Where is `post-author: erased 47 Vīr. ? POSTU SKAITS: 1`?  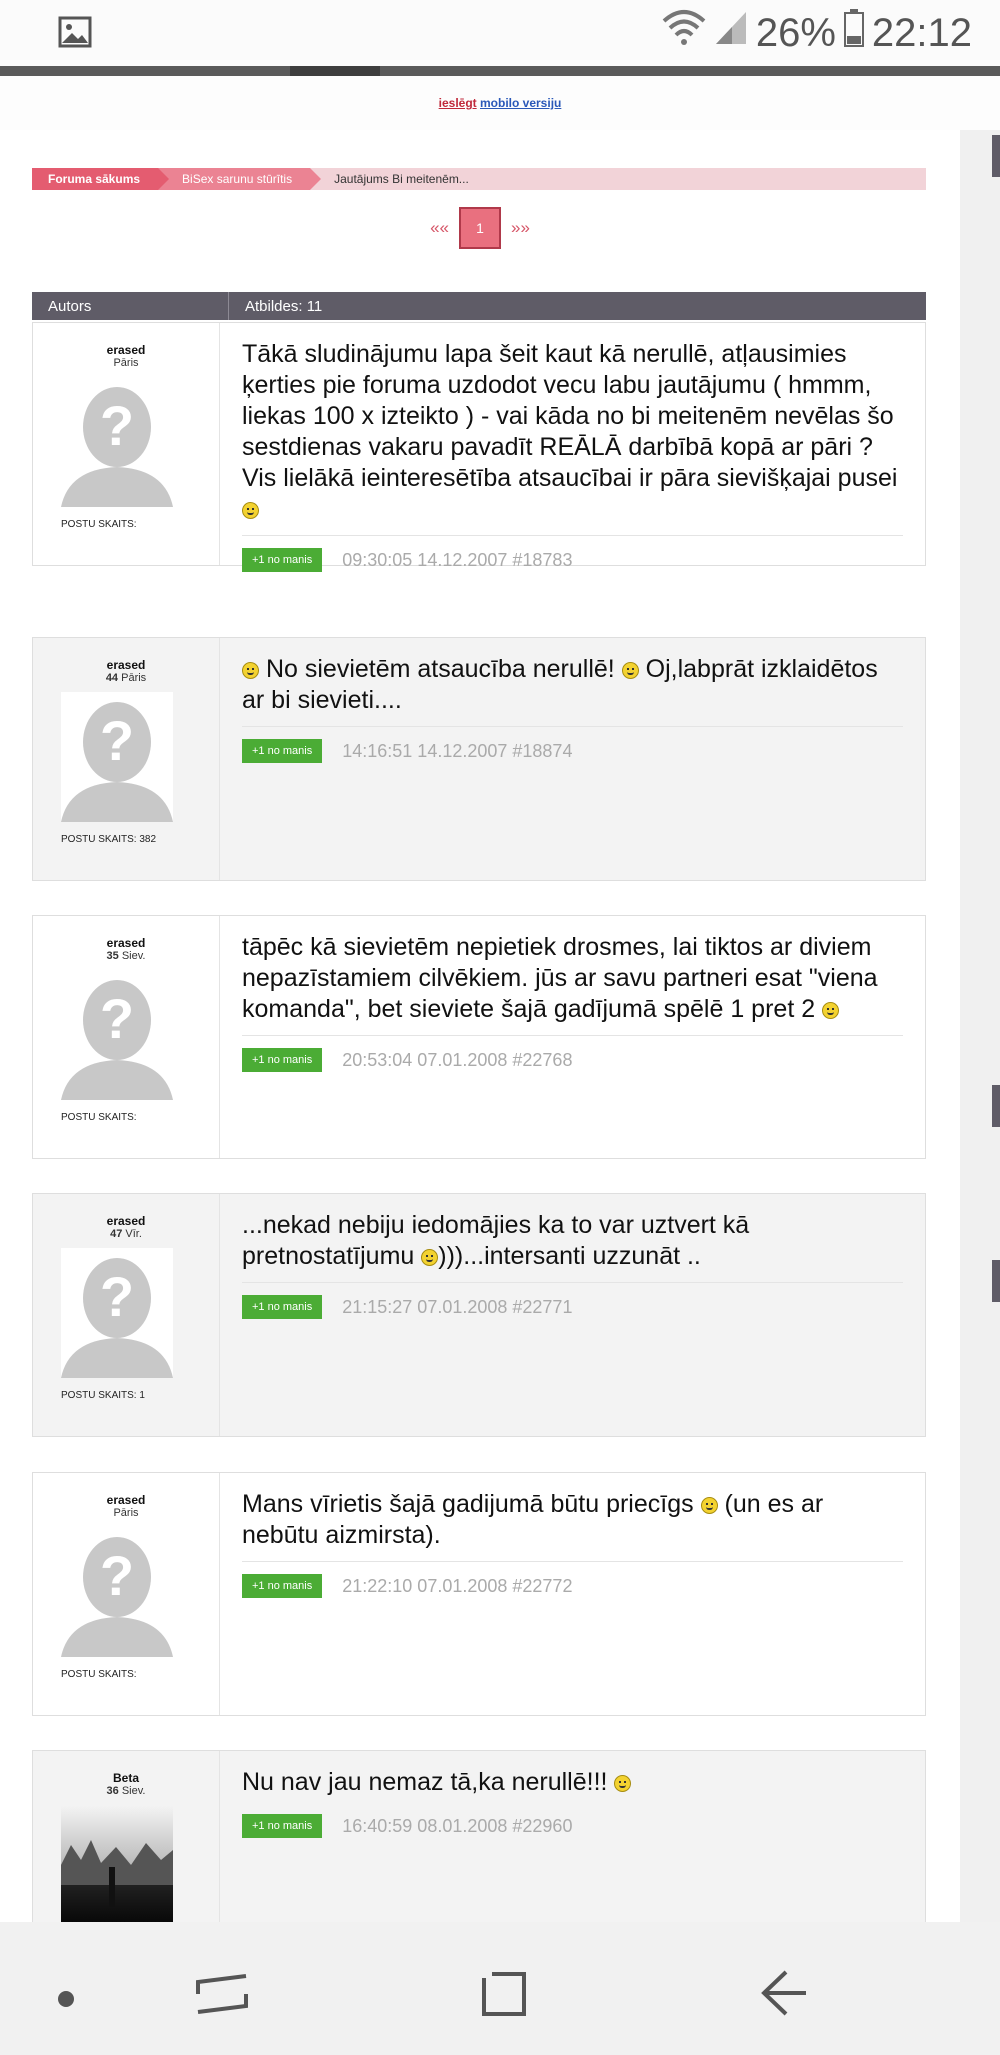
post-author: erased 47 Vīr. ? POSTU SKAITS: 1 is located at coordinates (126, 1315).